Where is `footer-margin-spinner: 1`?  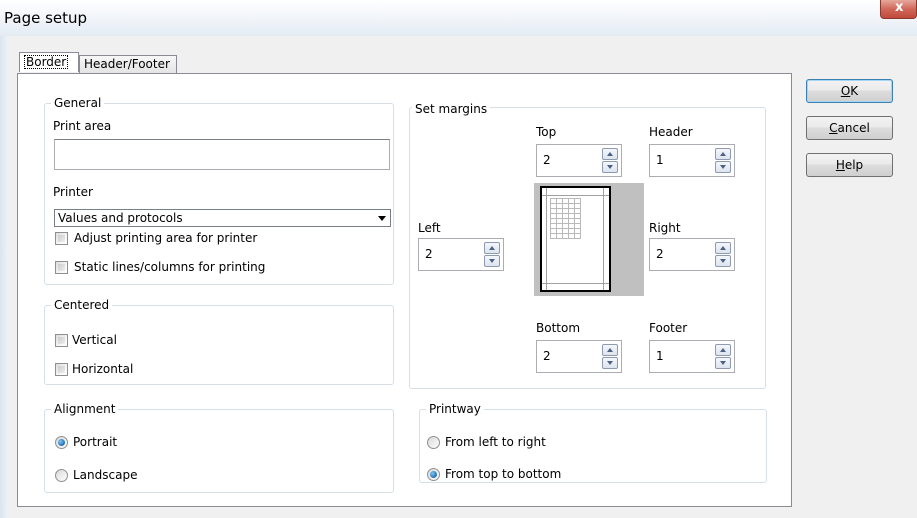
footer-margin-spinner: 1 is located at coordinates (692, 356).